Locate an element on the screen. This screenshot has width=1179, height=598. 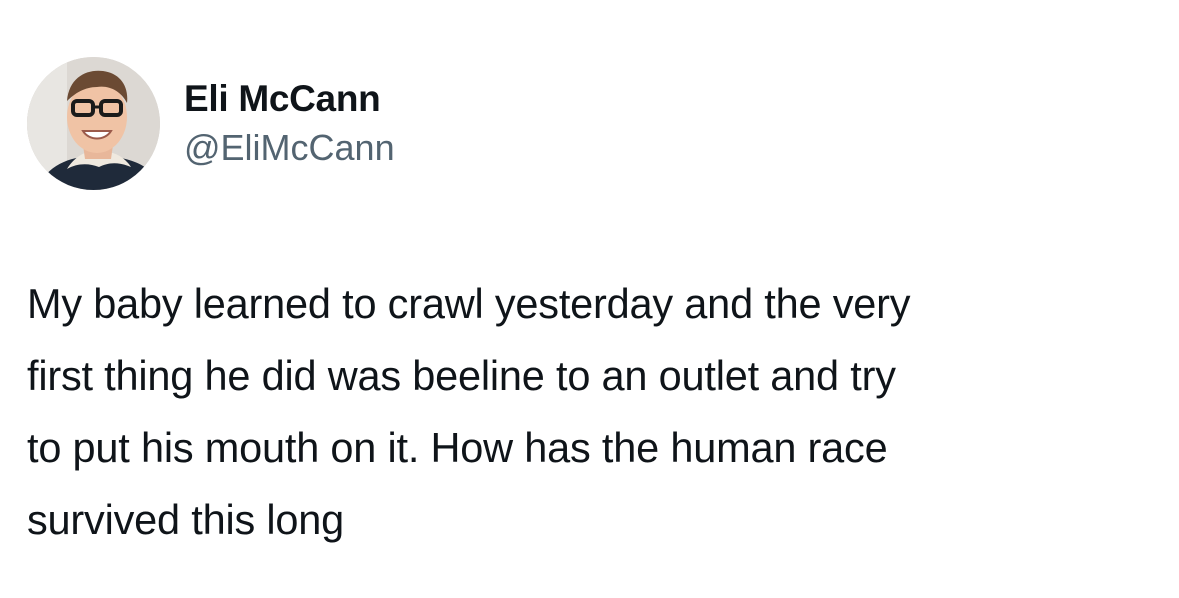
avatar is located at coordinates (93, 123).